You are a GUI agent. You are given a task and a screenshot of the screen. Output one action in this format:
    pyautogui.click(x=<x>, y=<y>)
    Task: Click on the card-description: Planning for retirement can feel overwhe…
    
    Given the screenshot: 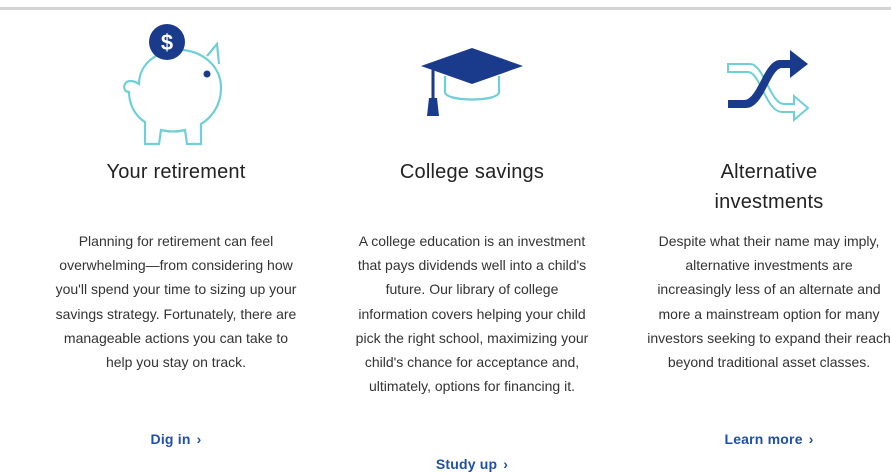 What is the action you would take?
    pyautogui.click(x=176, y=302)
    